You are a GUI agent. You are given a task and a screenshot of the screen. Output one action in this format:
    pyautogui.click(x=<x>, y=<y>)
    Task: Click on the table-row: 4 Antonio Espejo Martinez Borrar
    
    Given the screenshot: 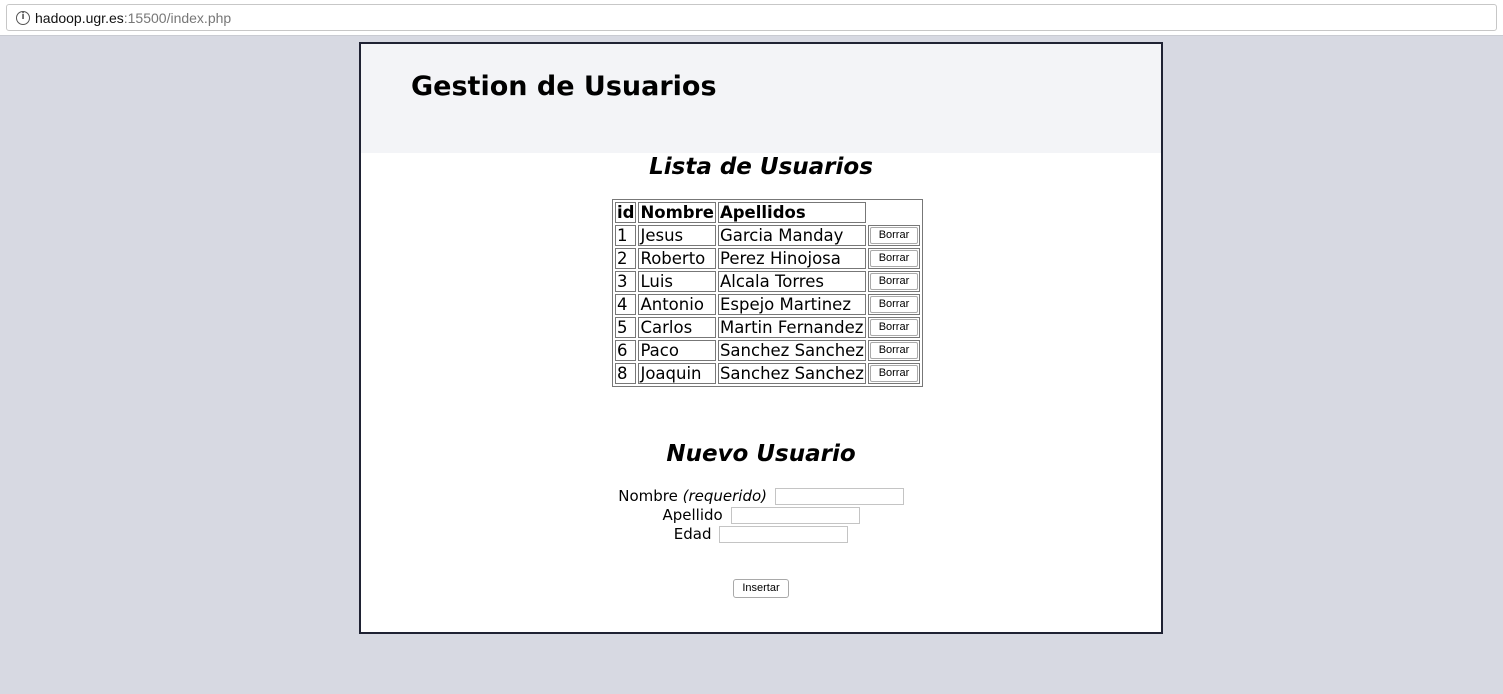 What is the action you would take?
    pyautogui.click(x=767, y=304)
    